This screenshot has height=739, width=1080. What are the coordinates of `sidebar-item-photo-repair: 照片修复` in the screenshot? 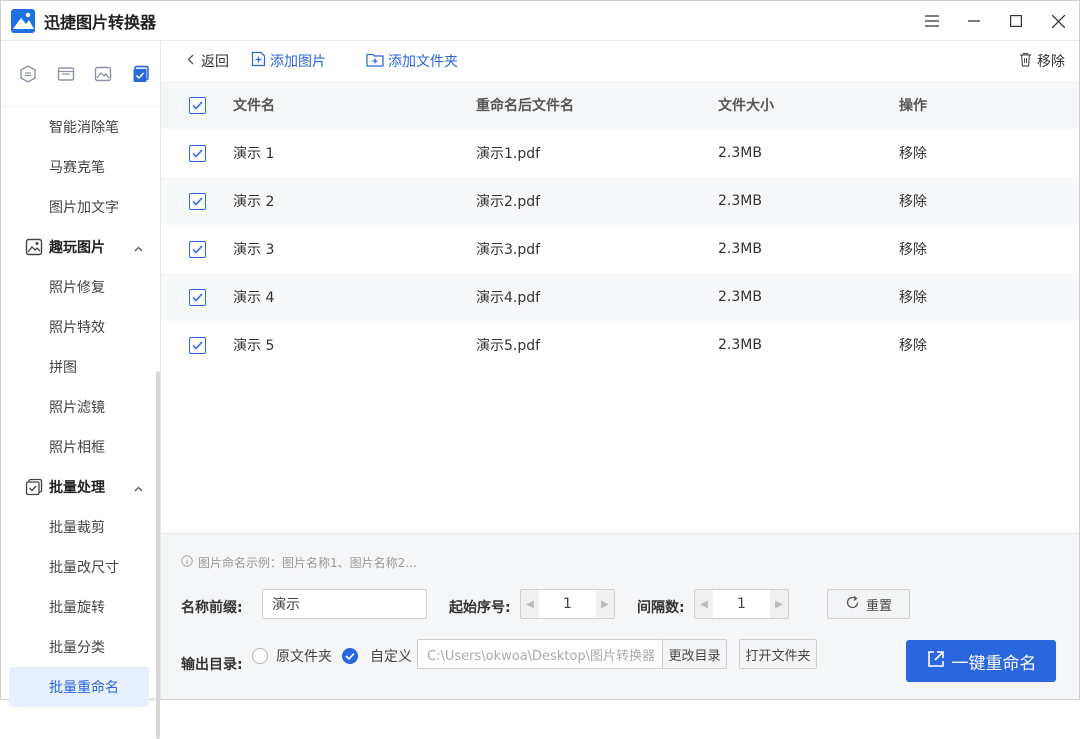 It's located at (79, 287).